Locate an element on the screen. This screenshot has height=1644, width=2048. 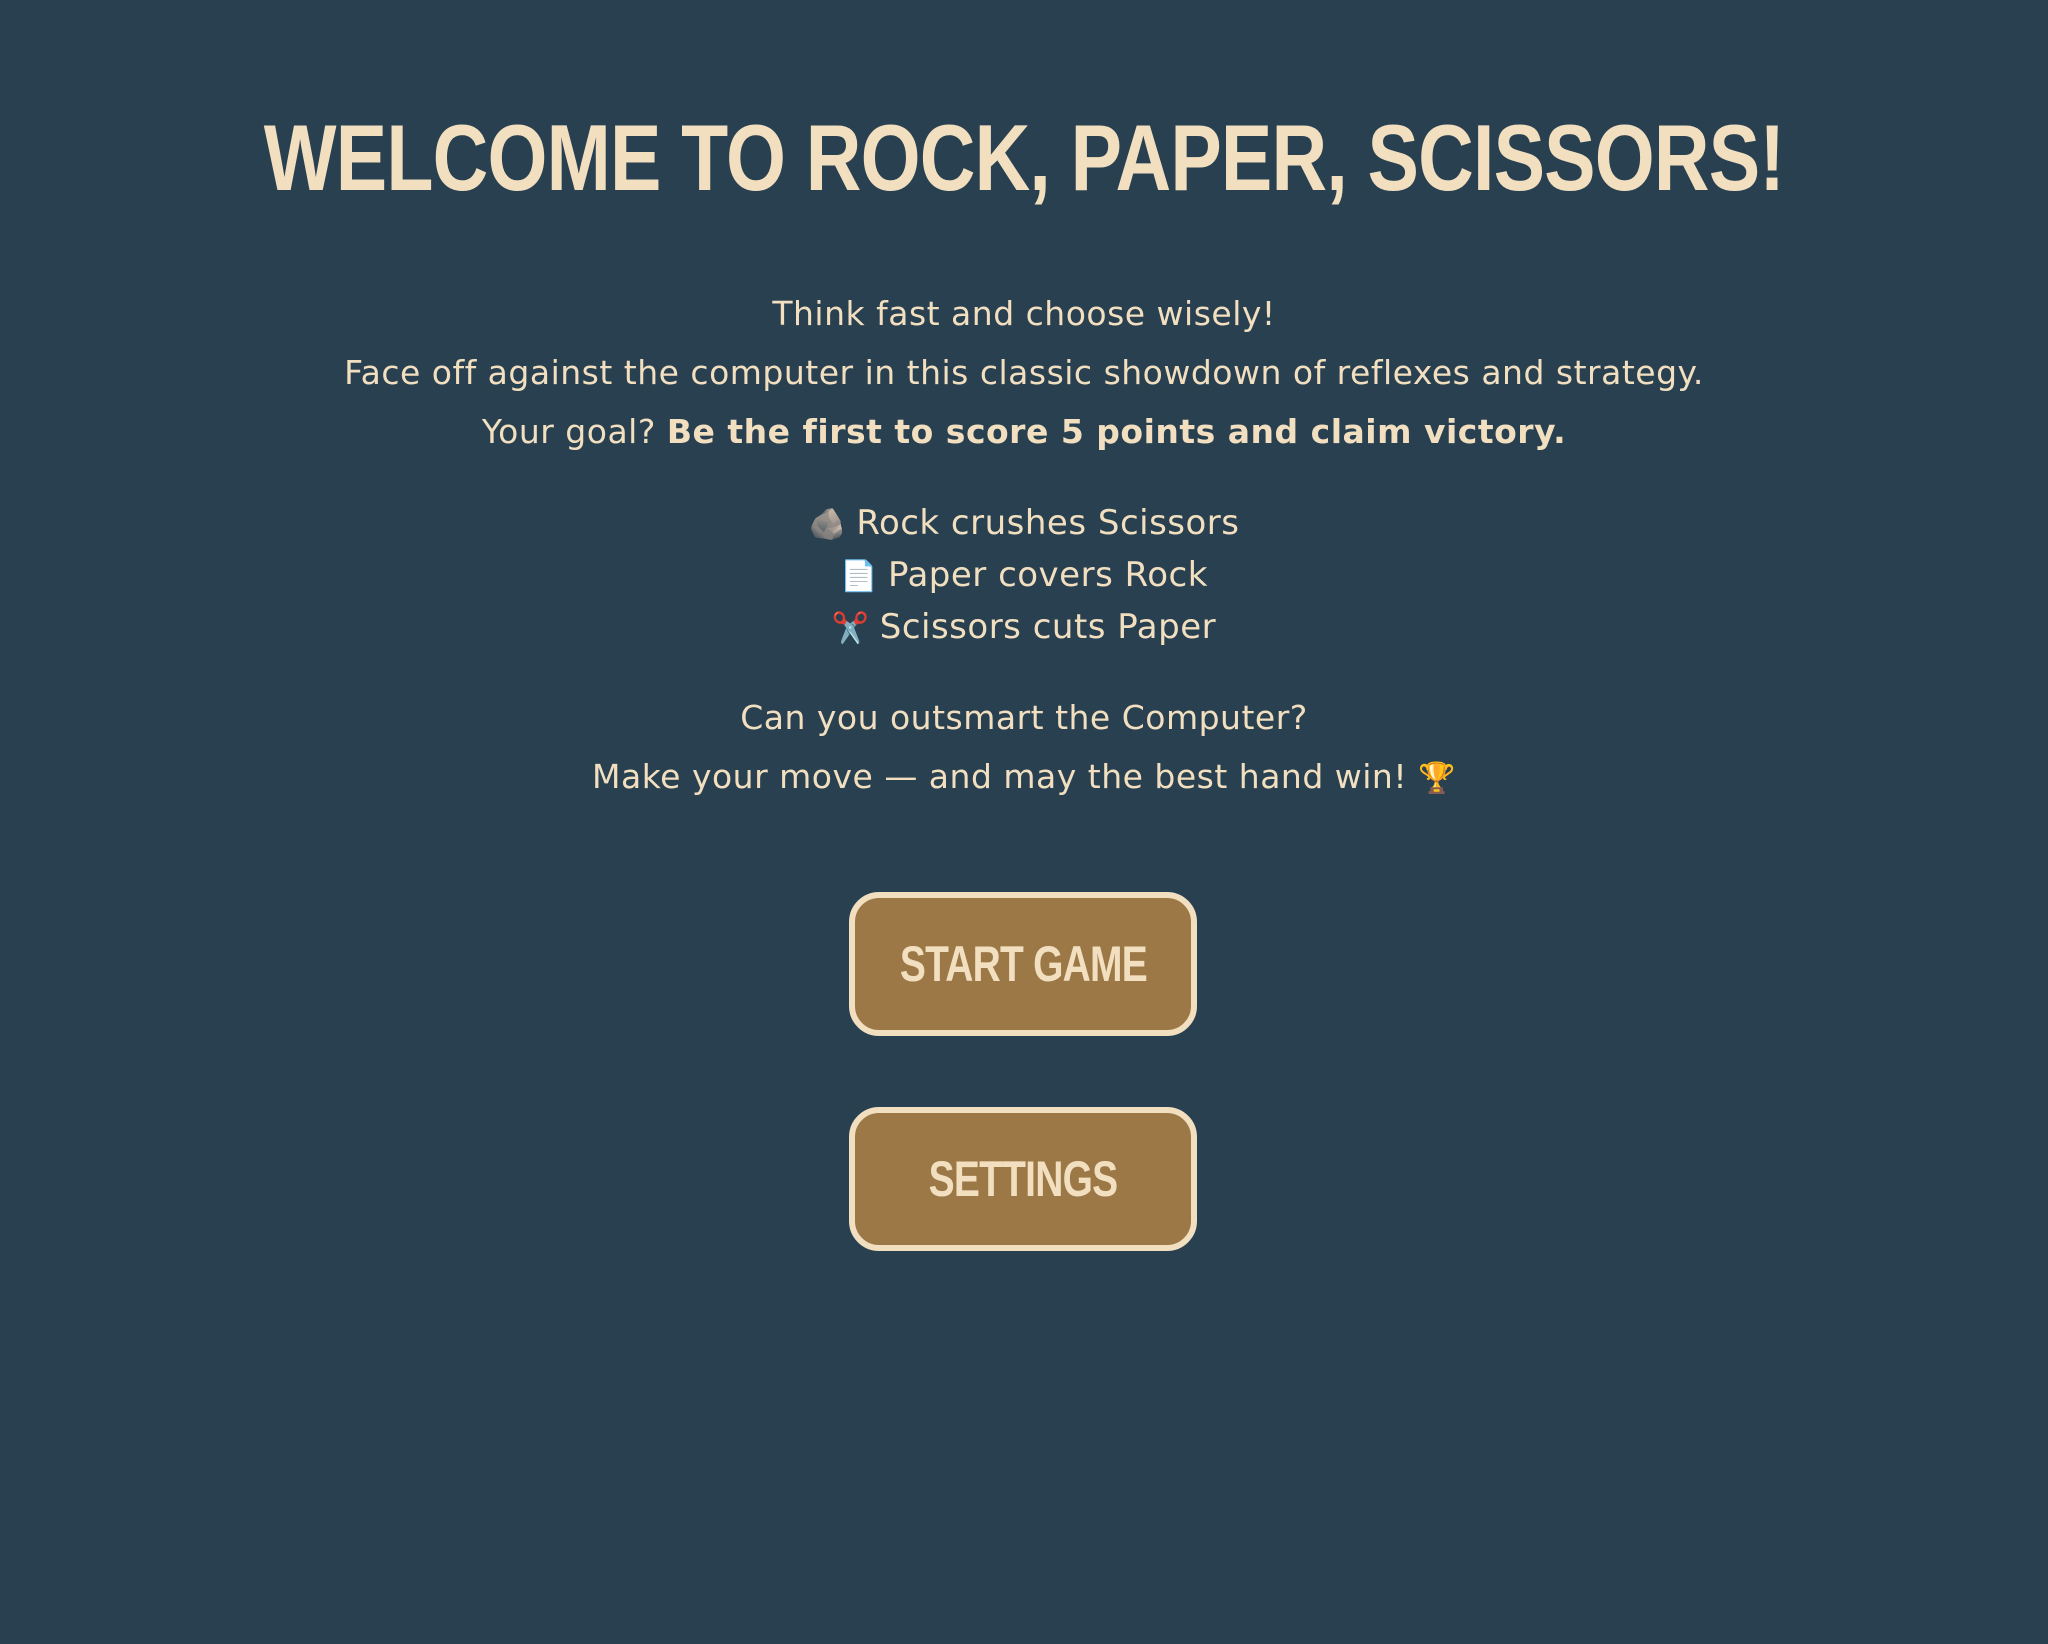
start-game-button: START GAME is located at coordinates (1023, 964).